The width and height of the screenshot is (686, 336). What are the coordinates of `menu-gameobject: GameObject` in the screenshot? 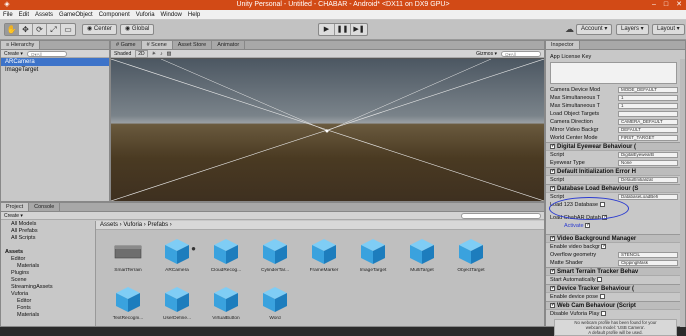 It's located at (76, 15).